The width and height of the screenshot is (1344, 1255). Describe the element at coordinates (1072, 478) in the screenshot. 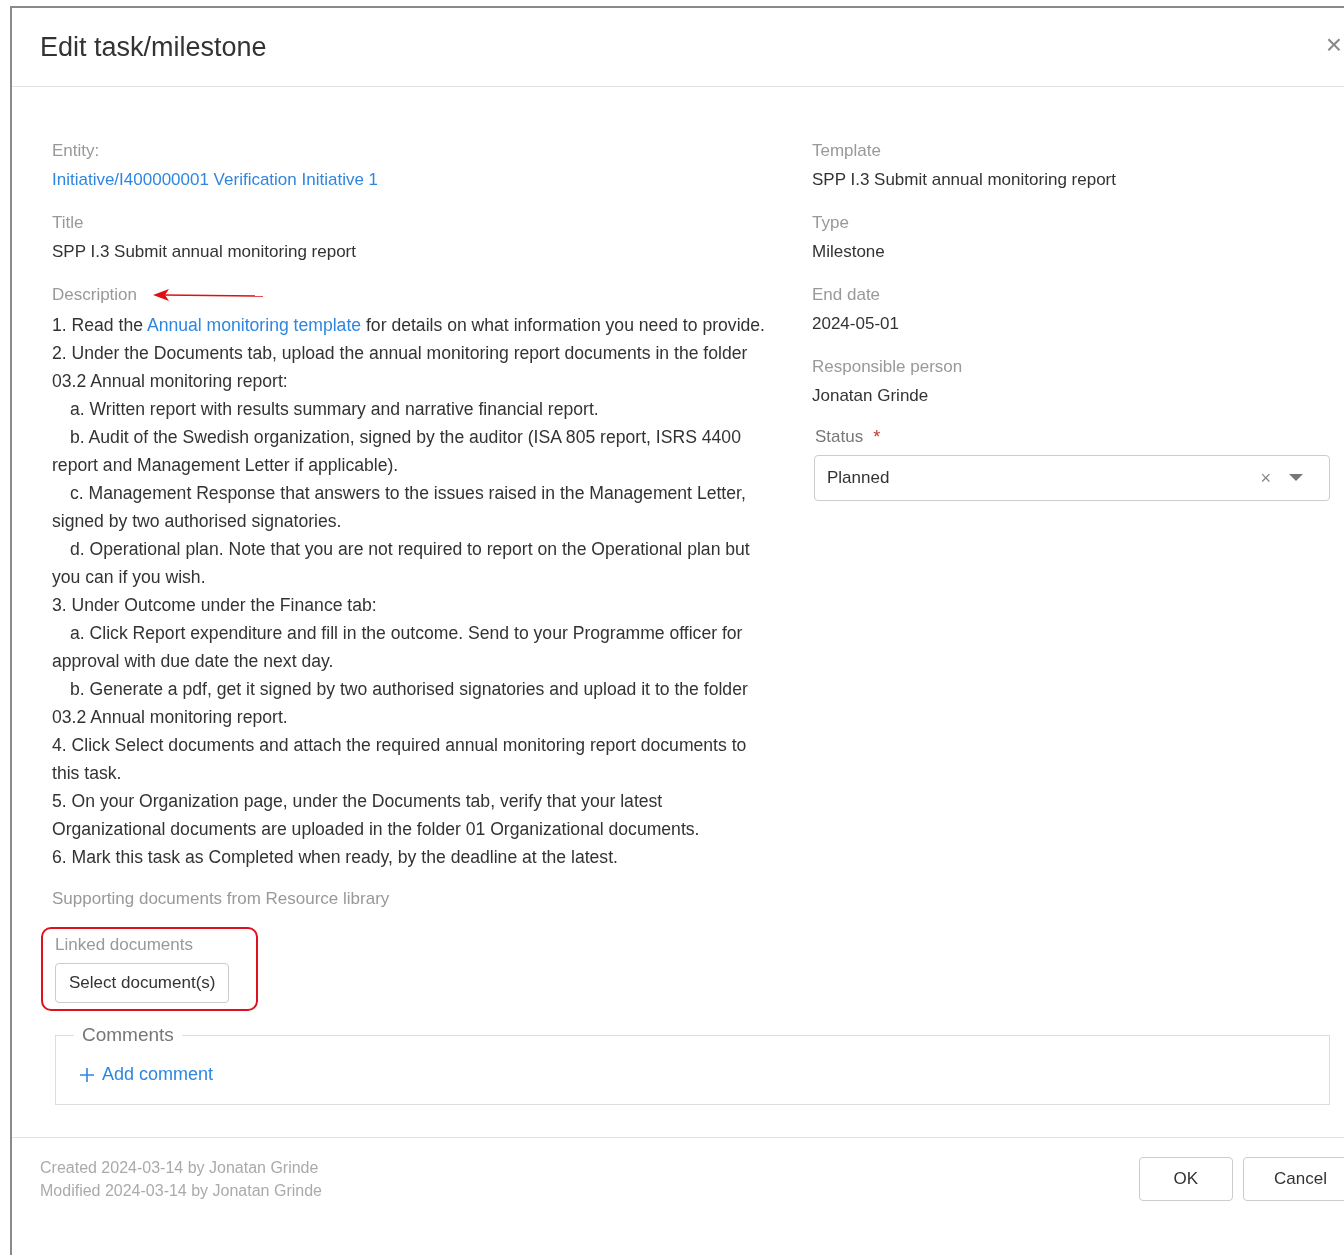

I see `status-select: Planned ×` at that location.